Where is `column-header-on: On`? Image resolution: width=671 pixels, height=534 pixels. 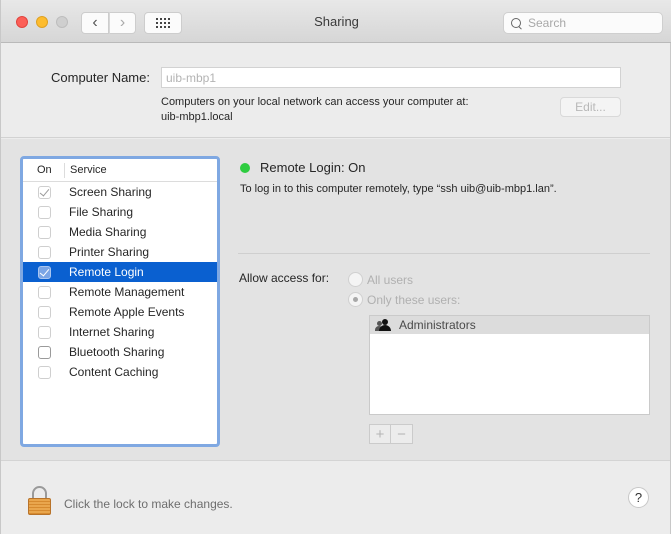 column-header-on: On is located at coordinates (44, 170).